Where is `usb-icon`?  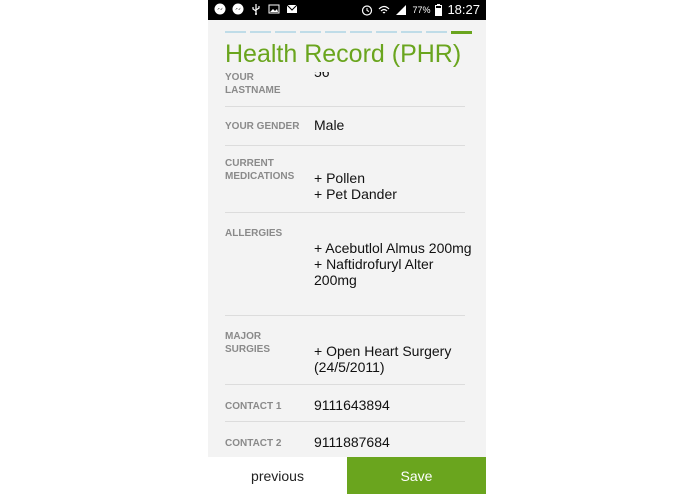
usb-icon is located at coordinates (256, 9).